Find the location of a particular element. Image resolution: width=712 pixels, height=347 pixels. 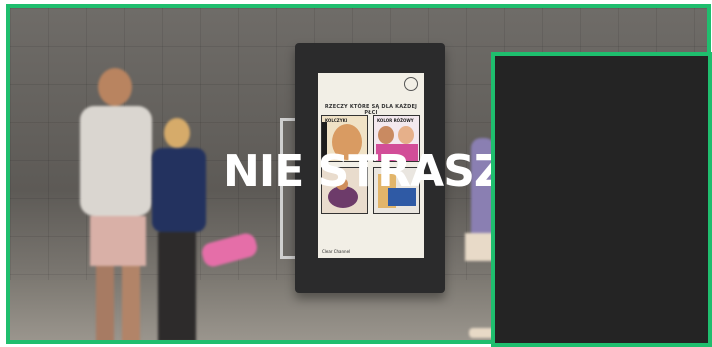

billboard-logo-icon is located at coordinates (411, 84).